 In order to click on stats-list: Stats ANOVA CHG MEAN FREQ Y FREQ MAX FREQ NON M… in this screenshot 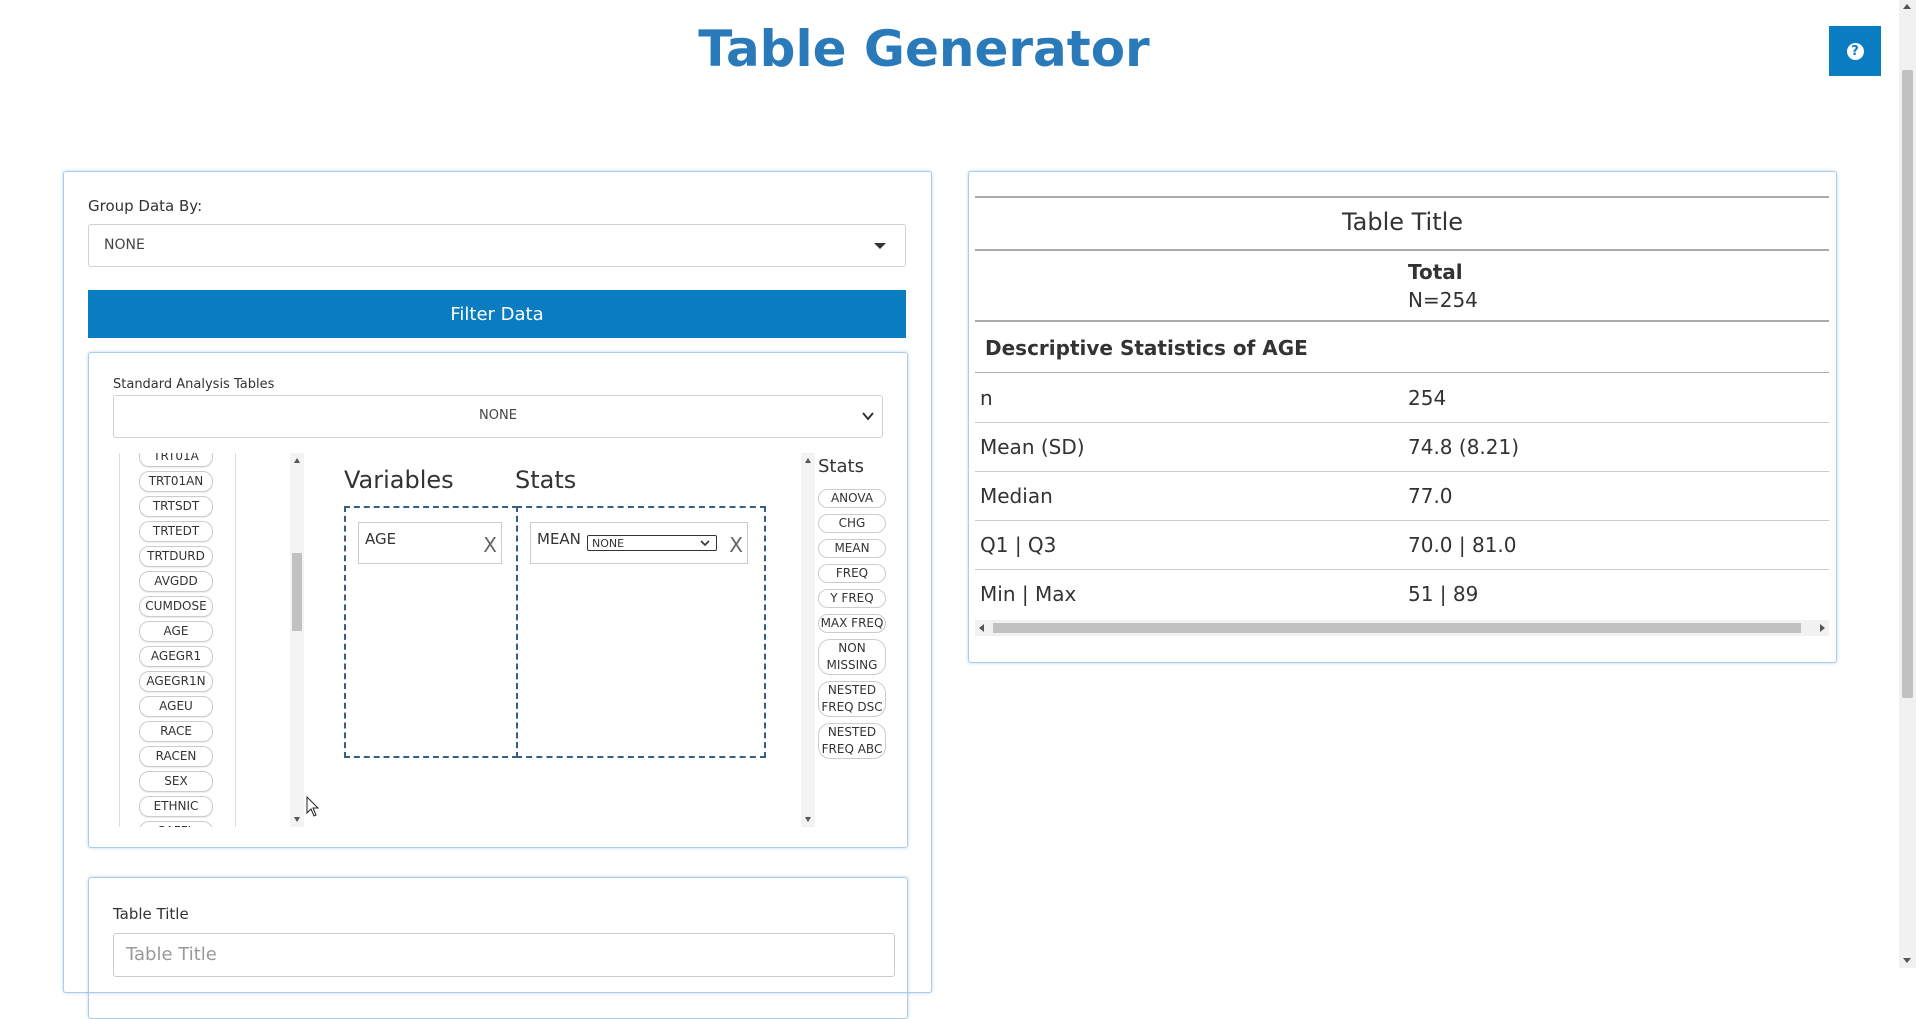, I will do `click(858, 641)`.